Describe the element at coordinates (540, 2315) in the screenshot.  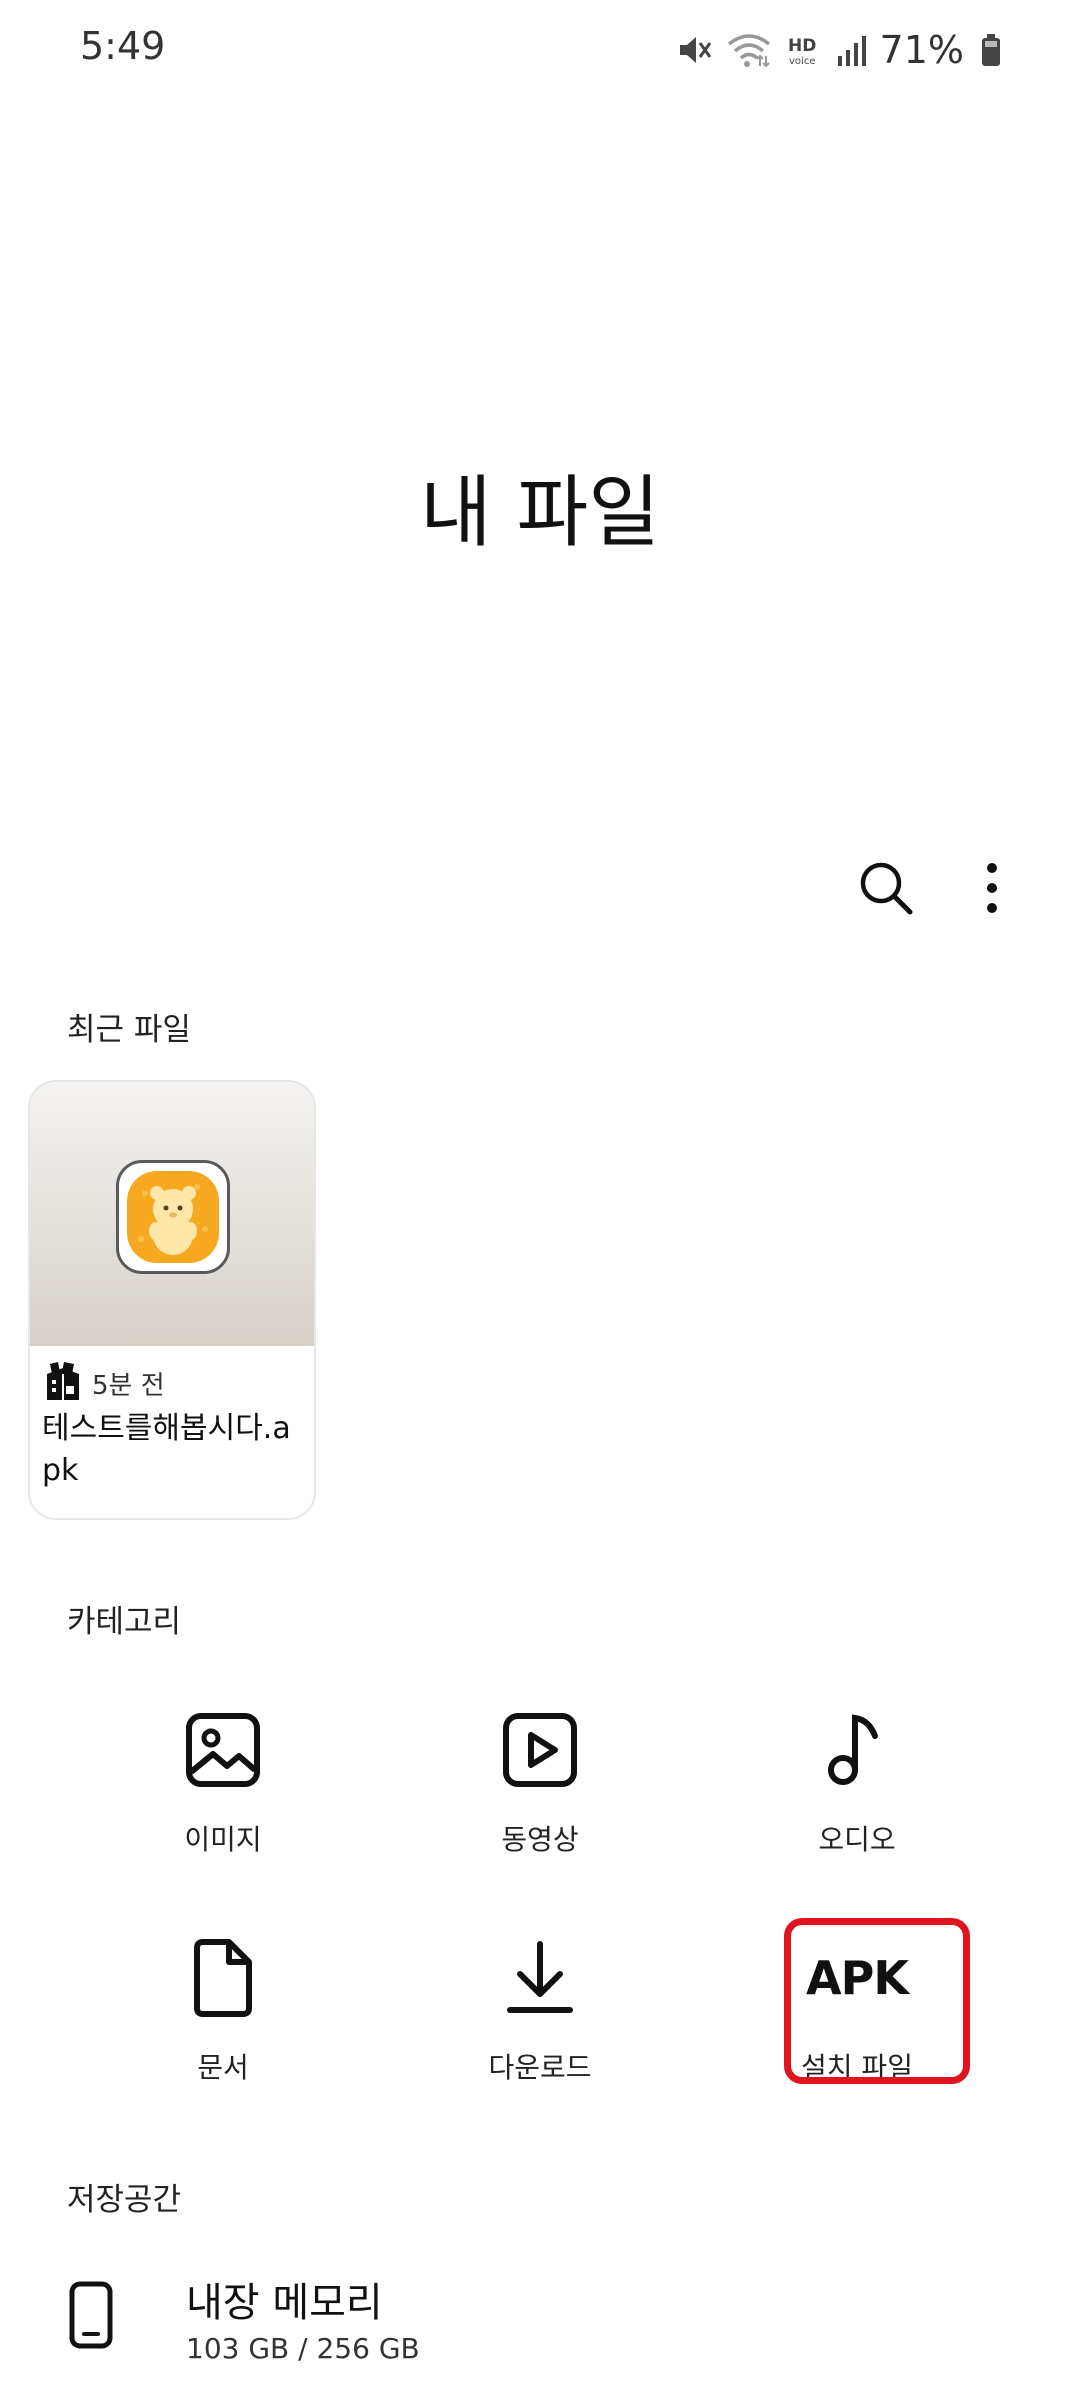
I see `internal-storage-item: 내장 메모리 103 GB / 256 GB` at that location.